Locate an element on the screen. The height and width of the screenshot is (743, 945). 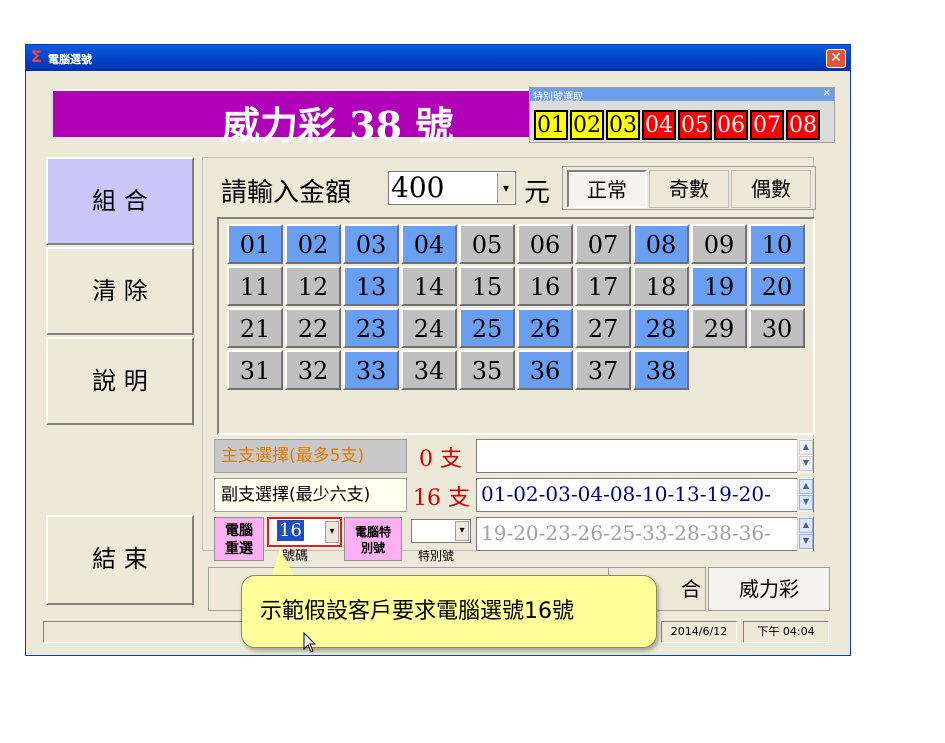
number-button: 08 is located at coordinates (661, 244).